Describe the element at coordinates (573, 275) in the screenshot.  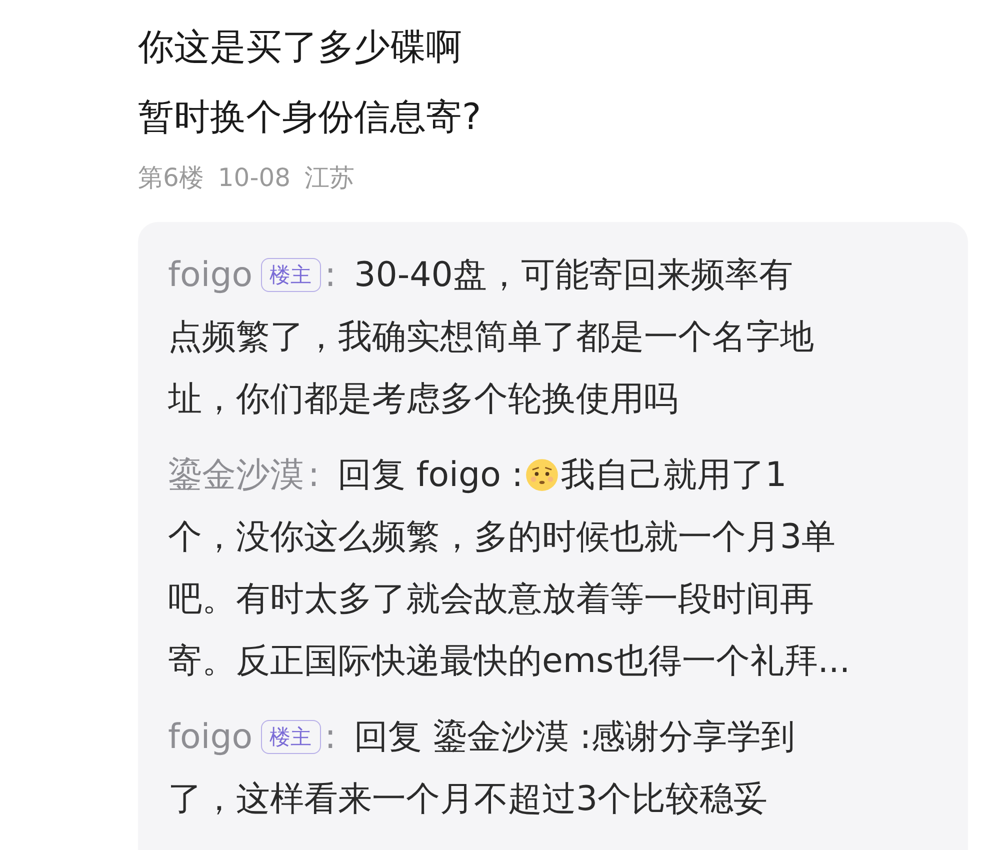
I see `reply-text: 30-40盘，可能寄回来频率有` at that location.